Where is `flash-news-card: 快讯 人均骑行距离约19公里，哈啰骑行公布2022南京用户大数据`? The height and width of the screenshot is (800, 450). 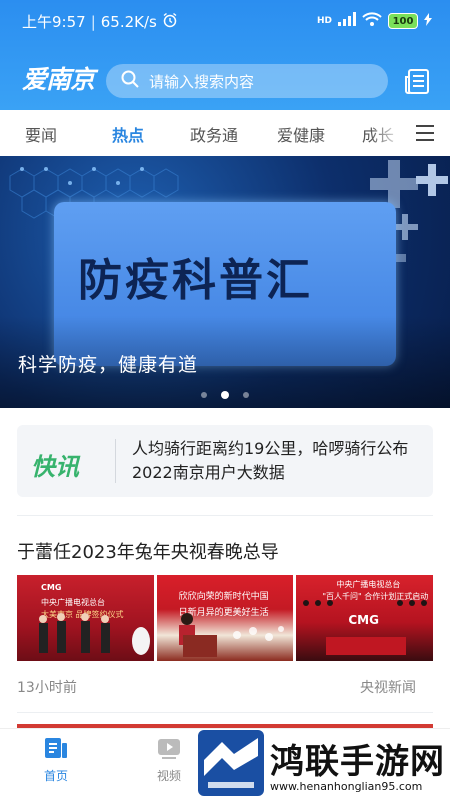 flash-news-card: 快讯 人均骑行距离约19公里，哈啰骑行公布2022南京用户大数据 is located at coordinates (225, 461).